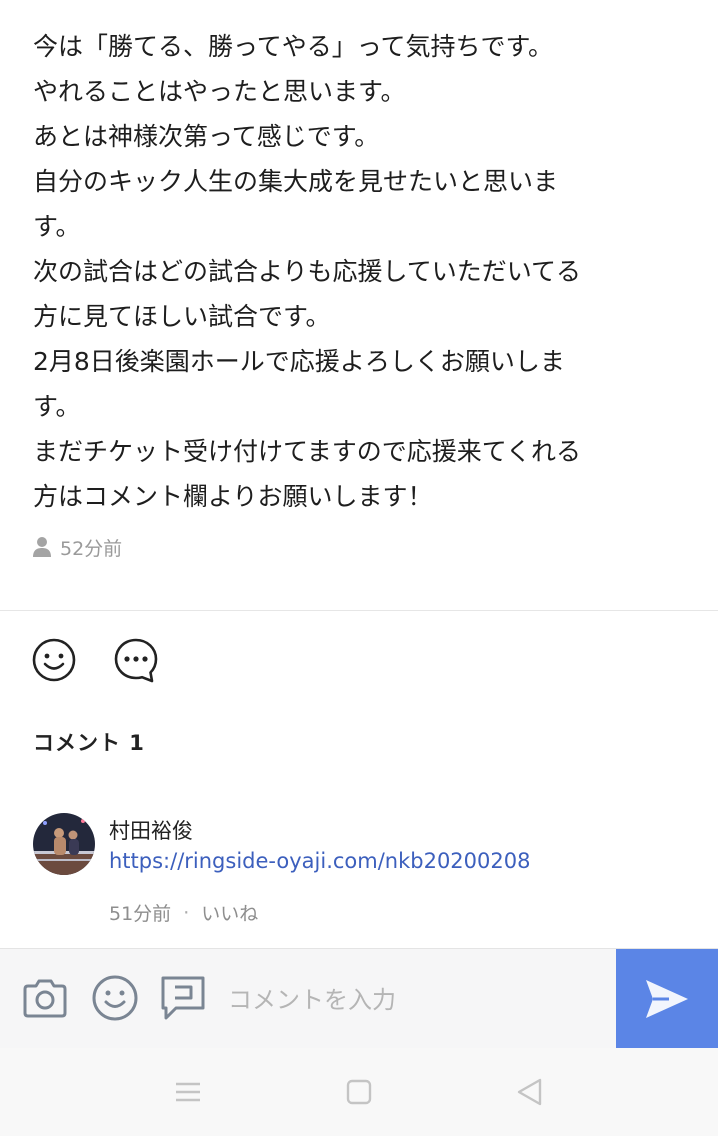  What do you see at coordinates (182, 316) in the screenshot?
I see `post-text-line: 方に見てほしい試合です。` at bounding box center [182, 316].